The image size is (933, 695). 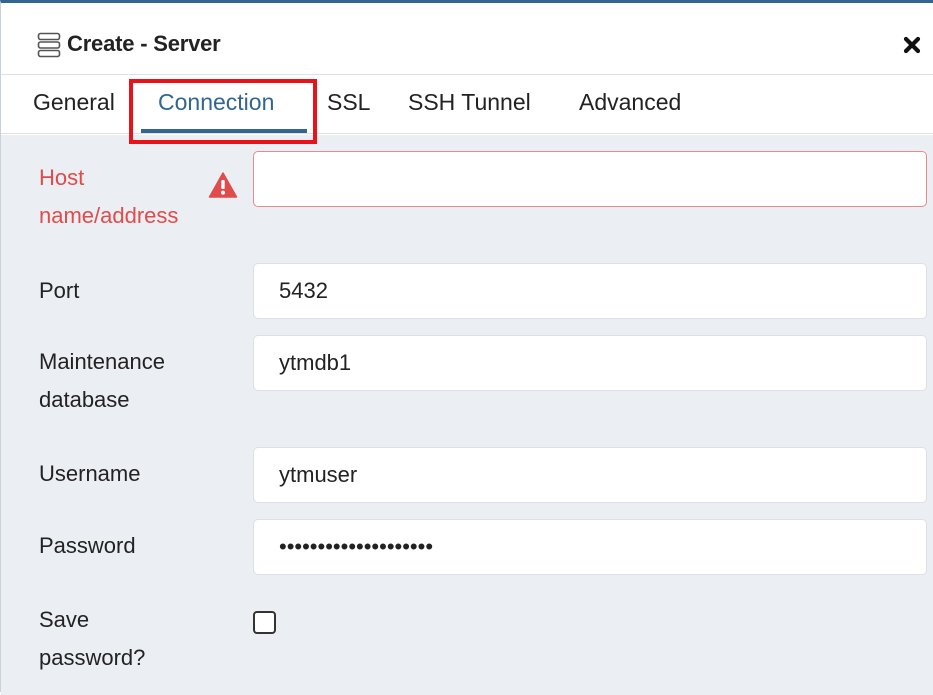 I want to click on dialog-titlebar: Create - Server, so click(x=467, y=39).